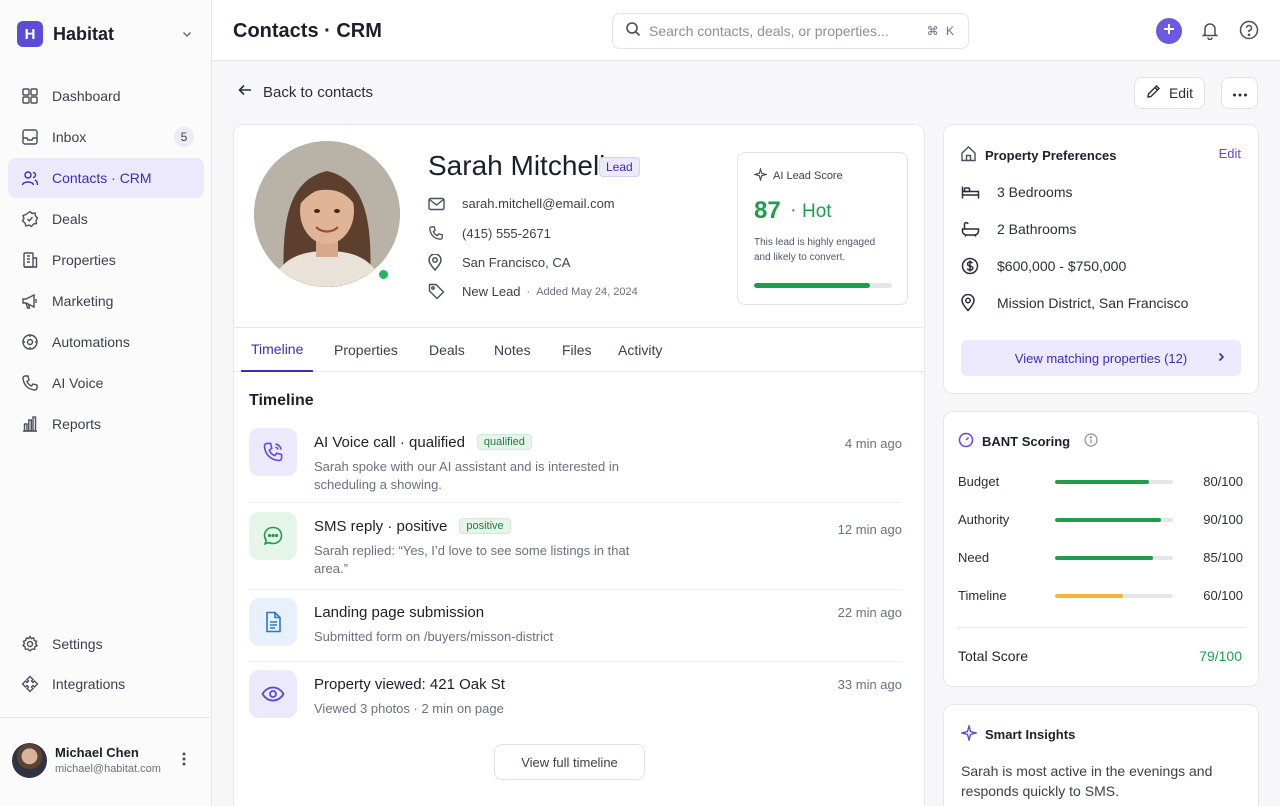  I want to click on timeline-item-title-text: SMS reply · positive, so click(381, 526).